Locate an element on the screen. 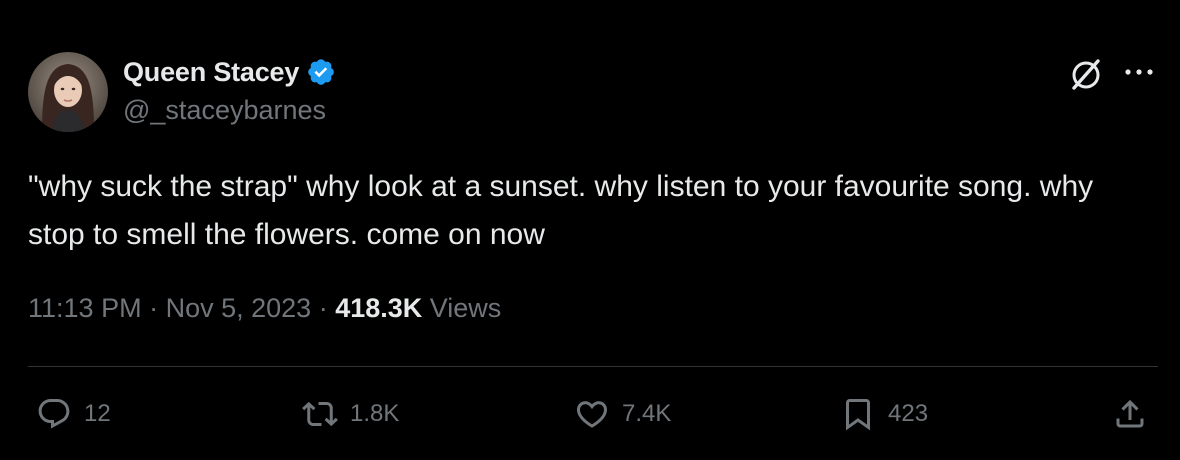 Image resolution: width=1180 pixels, height=460 pixels. avatar-image is located at coordinates (68, 92).